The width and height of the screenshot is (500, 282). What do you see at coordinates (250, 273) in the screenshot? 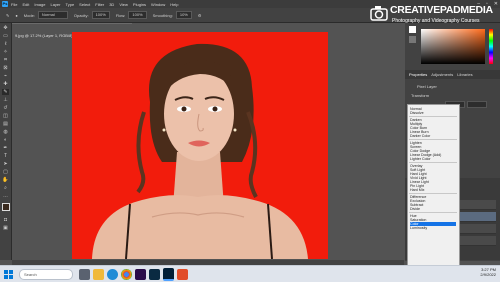
I see `taskbar: Search` at bounding box center [250, 273].